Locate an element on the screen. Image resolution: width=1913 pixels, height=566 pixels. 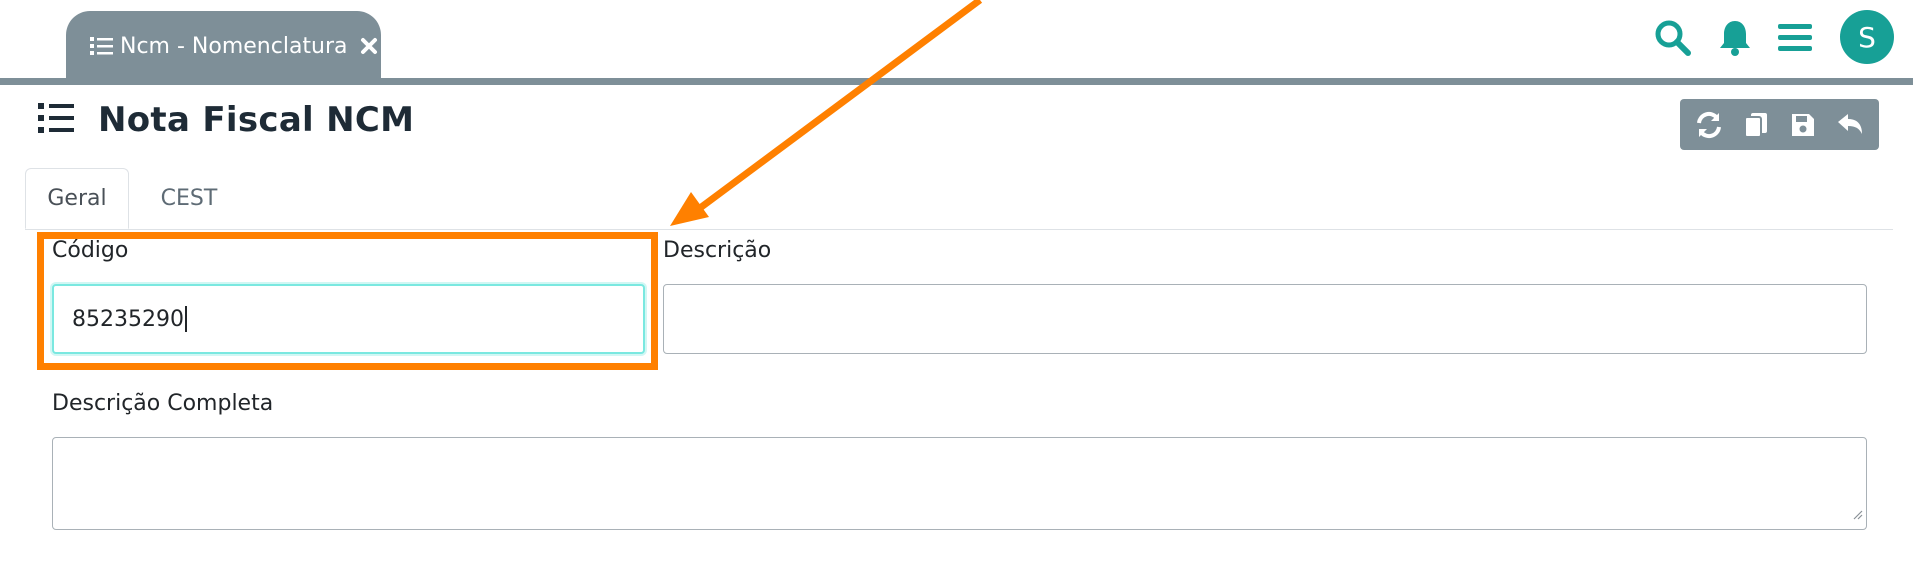
tab-cest: CEST is located at coordinates (189, 198).